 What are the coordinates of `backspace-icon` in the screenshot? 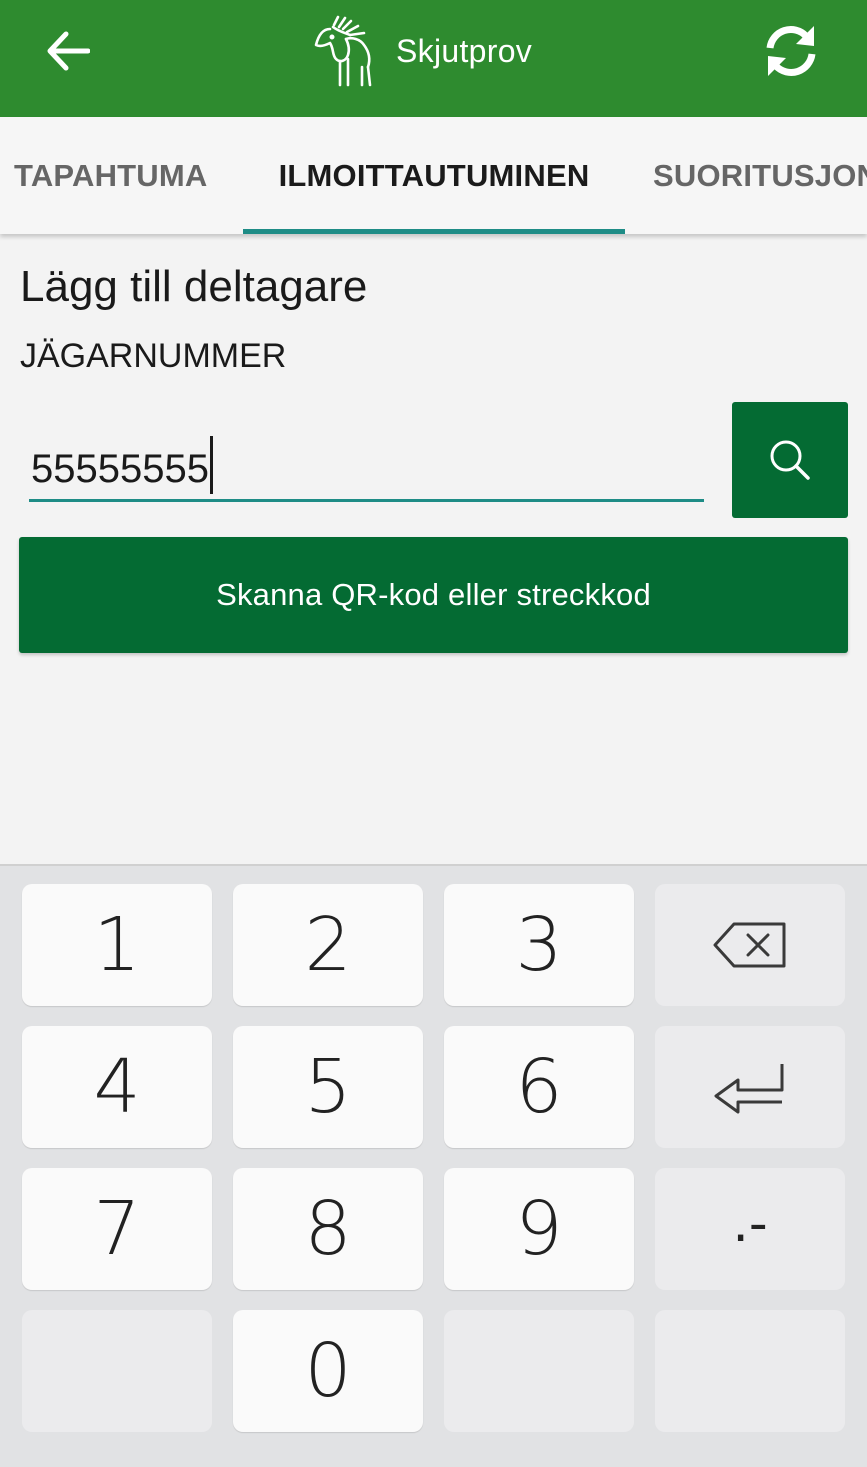 It's located at (749, 945).